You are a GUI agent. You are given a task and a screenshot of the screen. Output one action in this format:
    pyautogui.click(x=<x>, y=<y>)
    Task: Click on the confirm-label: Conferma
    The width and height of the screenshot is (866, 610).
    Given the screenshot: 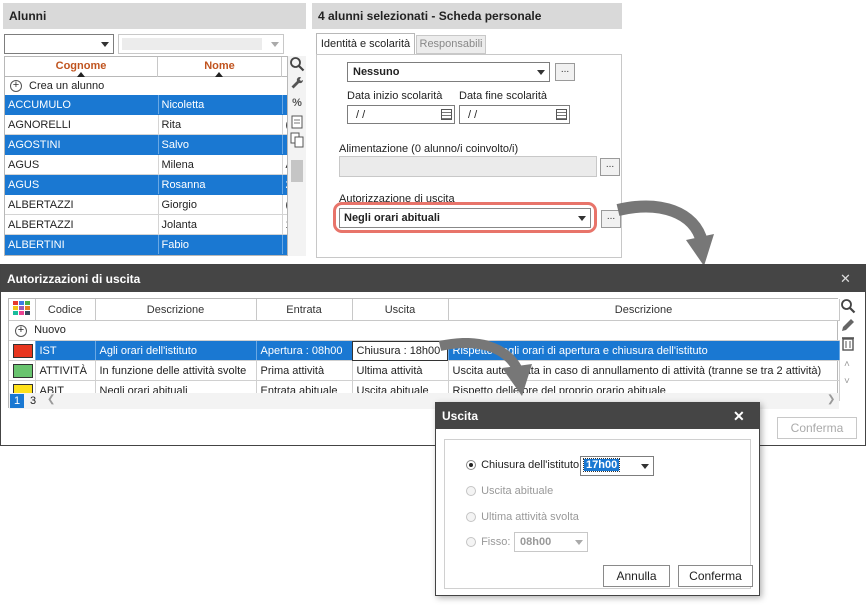 What is the action you would take?
    pyautogui.click(x=715, y=576)
    